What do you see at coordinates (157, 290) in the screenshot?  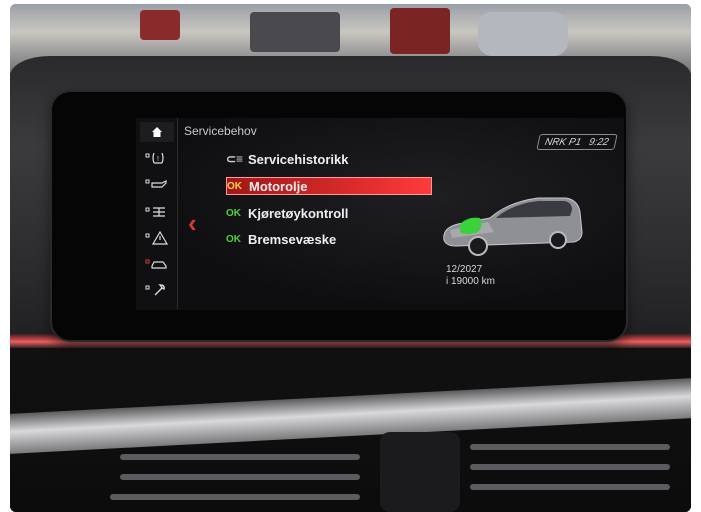 I see `wrench-icon` at bounding box center [157, 290].